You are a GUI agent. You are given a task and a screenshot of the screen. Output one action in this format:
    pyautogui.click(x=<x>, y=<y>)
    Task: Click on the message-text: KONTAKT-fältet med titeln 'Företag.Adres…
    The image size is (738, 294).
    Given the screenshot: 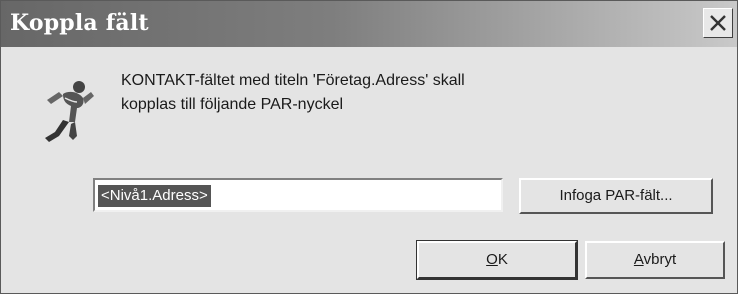 What is the action you would take?
    pyautogui.click(x=293, y=93)
    